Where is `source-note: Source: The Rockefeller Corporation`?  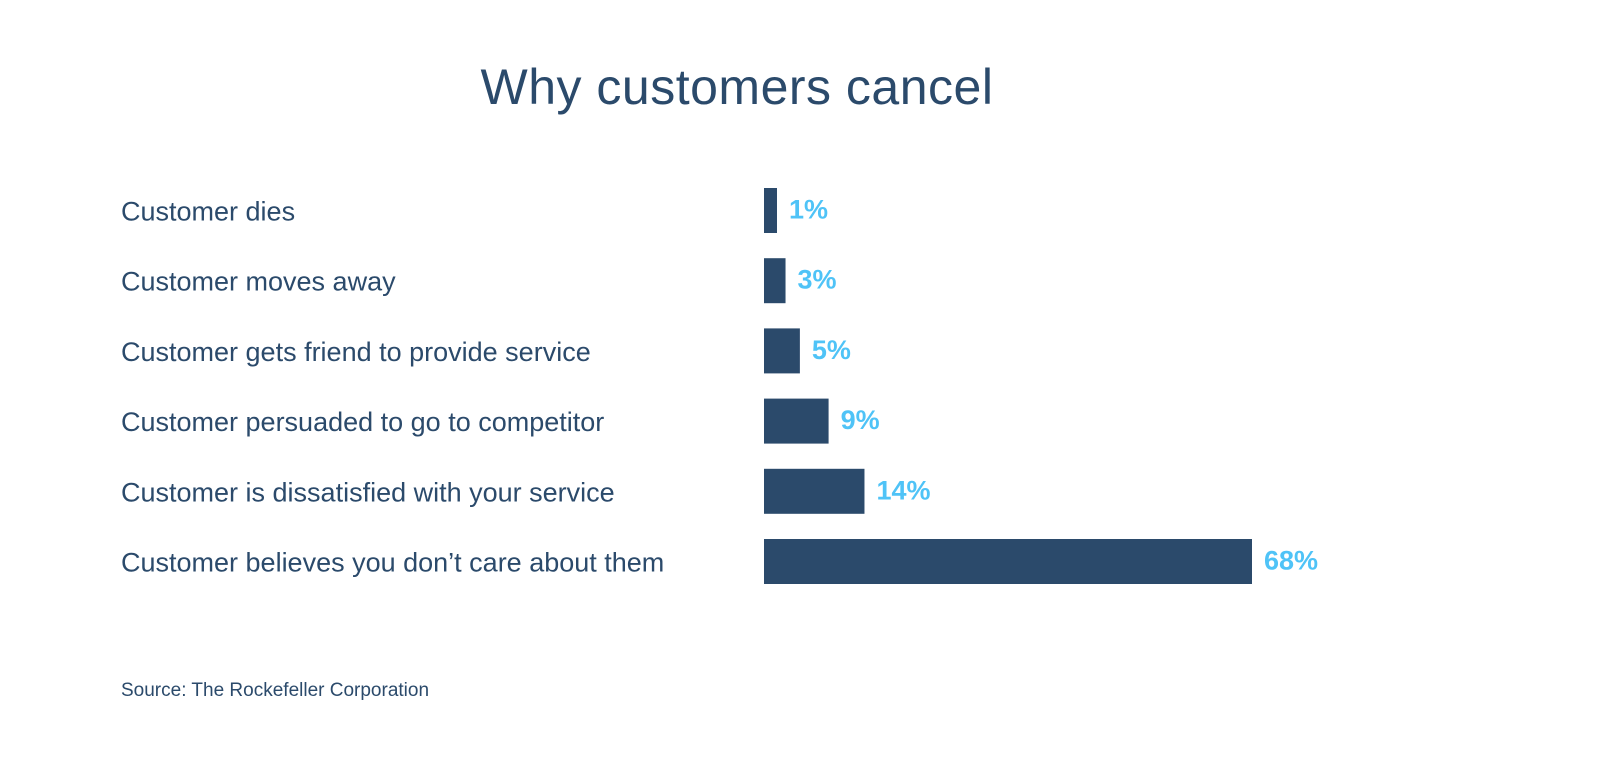
source-note: Source: The Rockefeller Corporation is located at coordinates (275, 690).